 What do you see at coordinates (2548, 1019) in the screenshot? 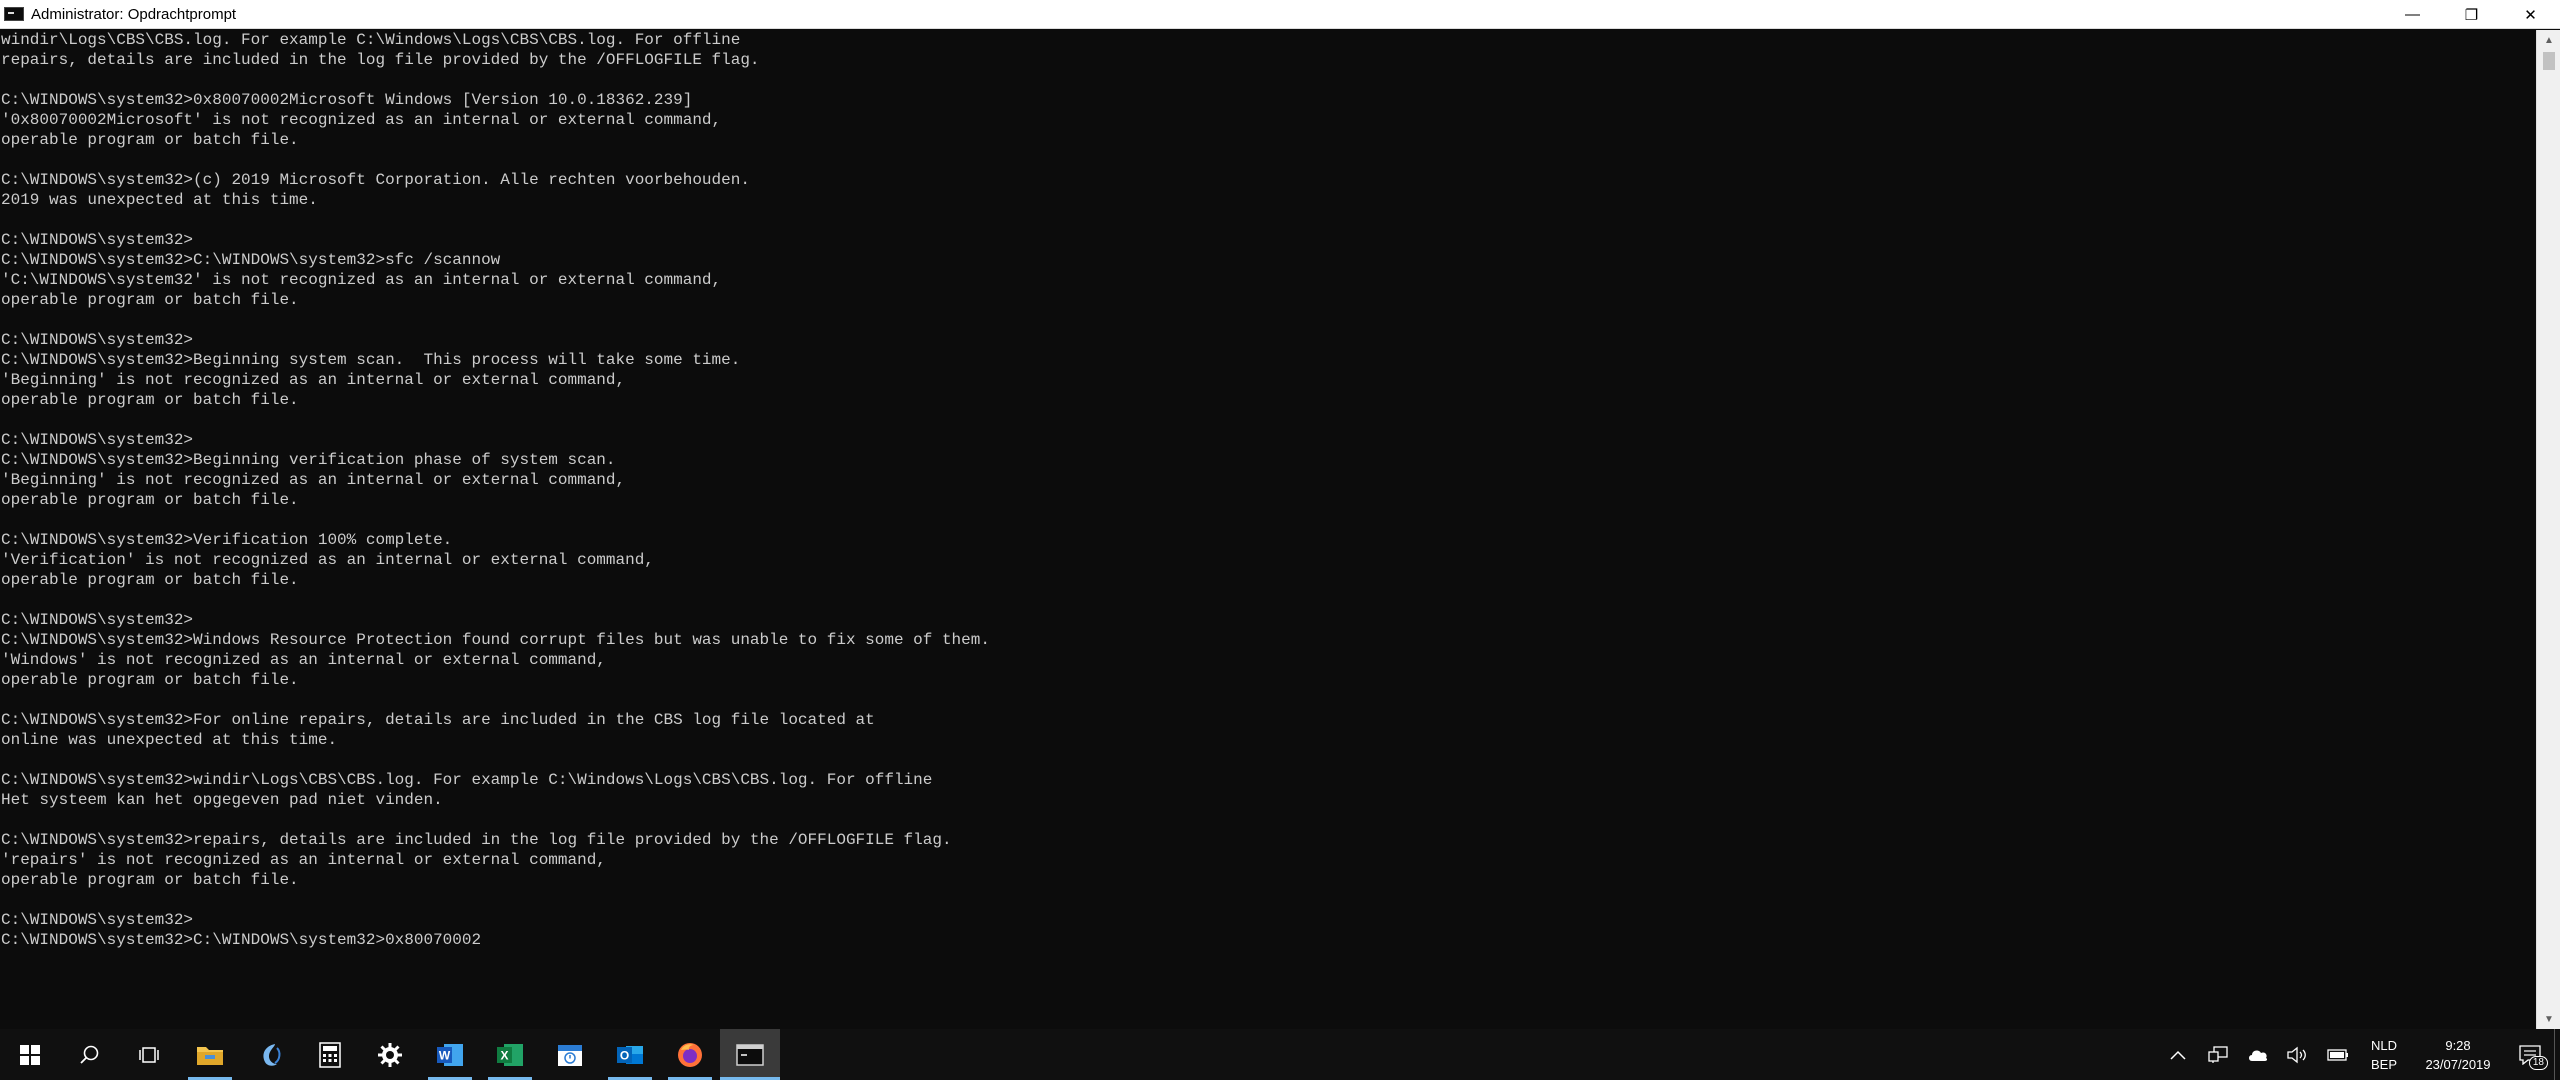
I see `scroll-down-arrow-icon: ▼` at bounding box center [2548, 1019].